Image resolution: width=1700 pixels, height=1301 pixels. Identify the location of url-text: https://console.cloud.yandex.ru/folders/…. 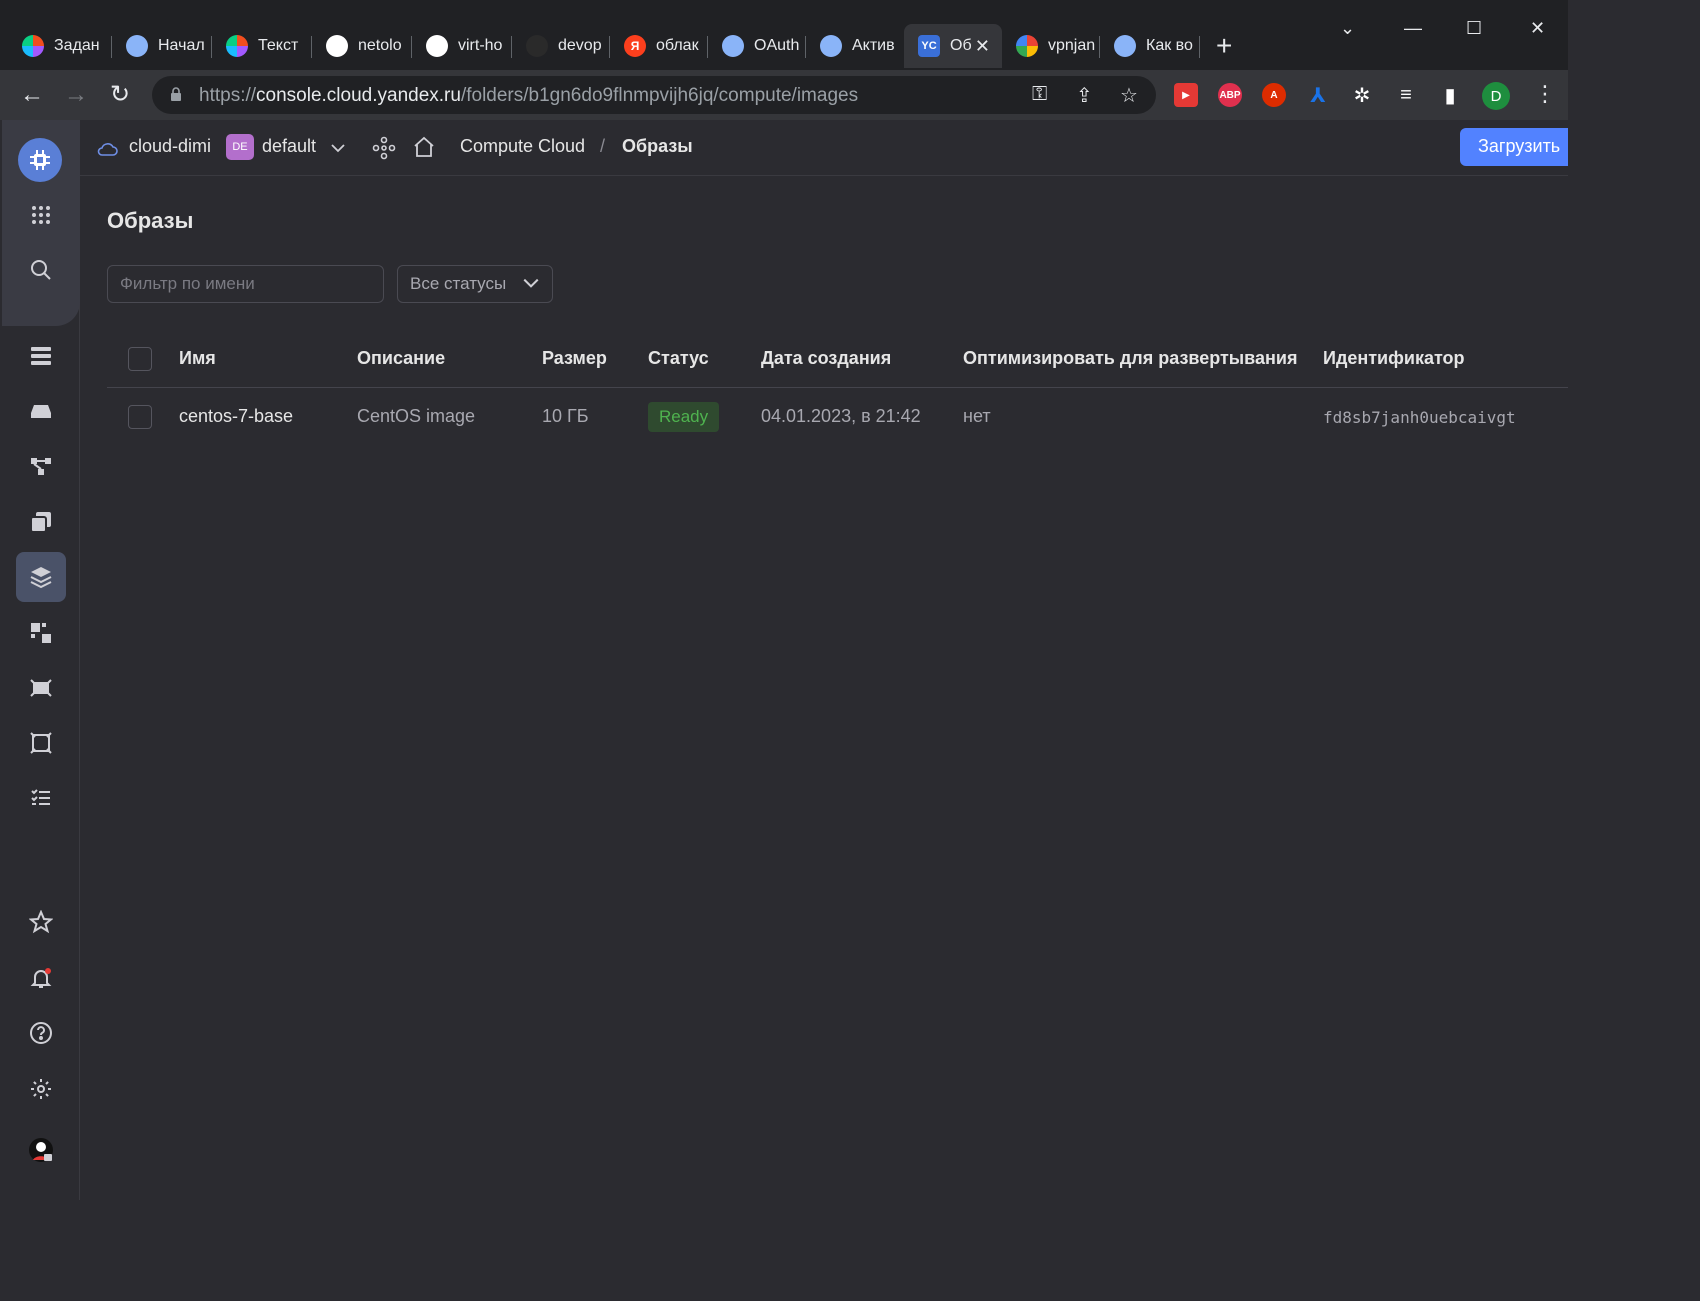
(529, 95).